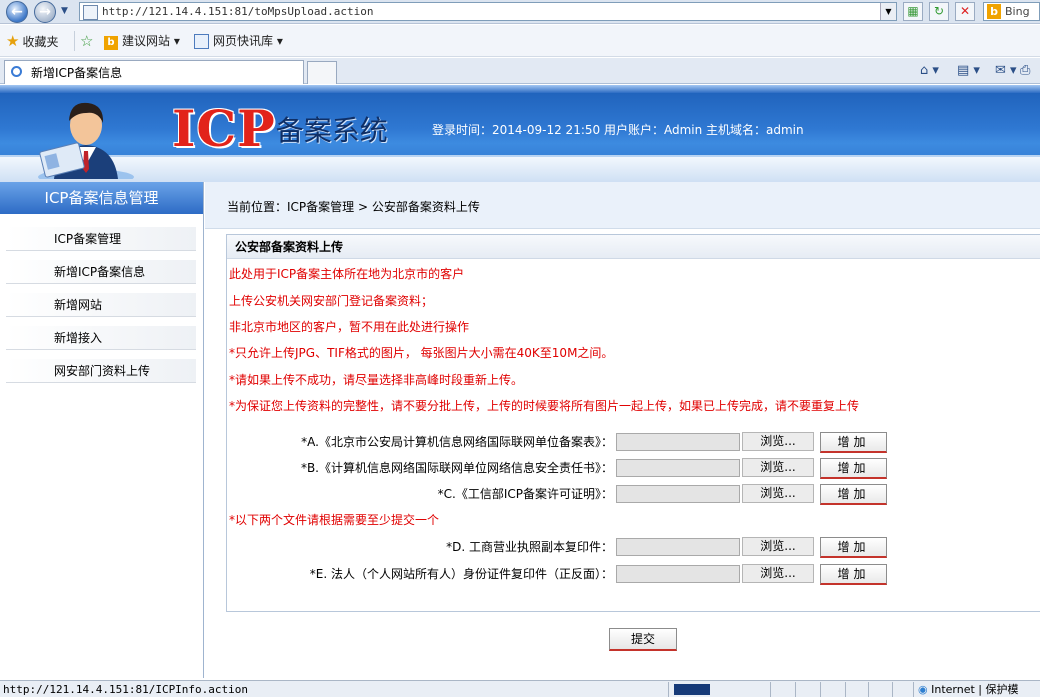 This screenshot has width=1040, height=697. Describe the element at coordinates (88, 41) in the screenshot. I see `add-favorite-icon: ☆` at that location.